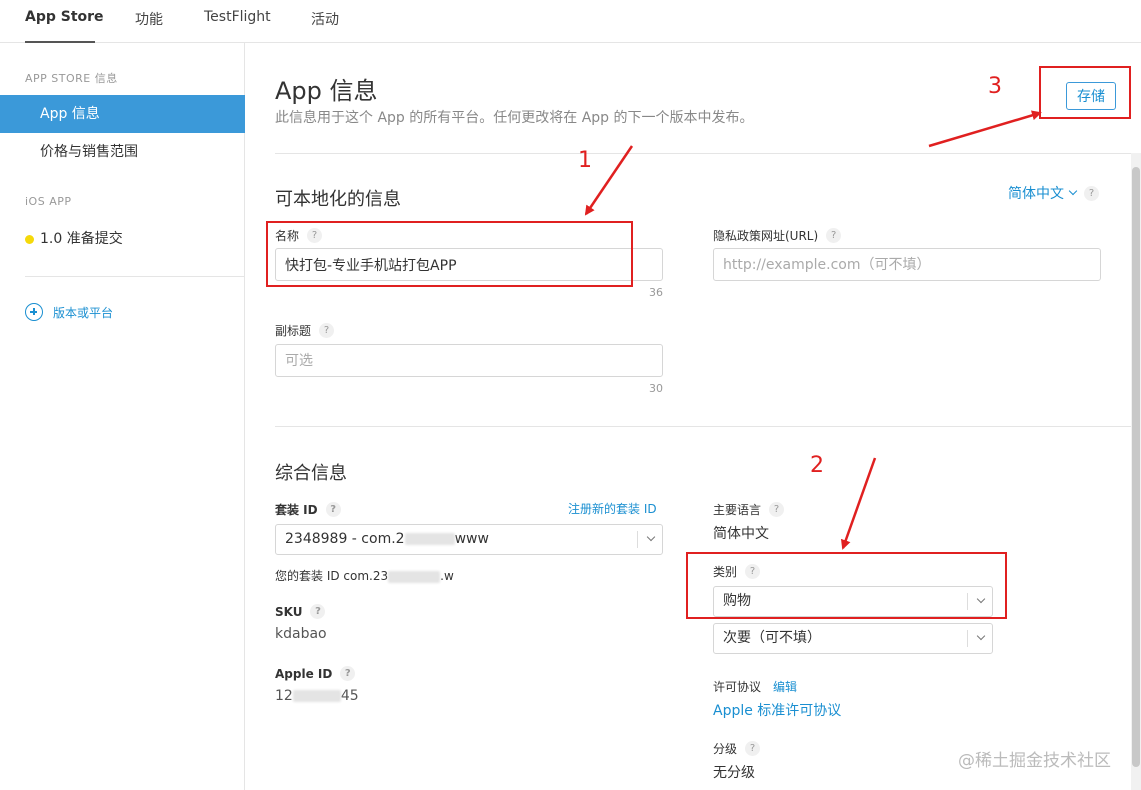  What do you see at coordinates (293, 331) in the screenshot?
I see `subtitle-field-label: 副标题` at bounding box center [293, 331].